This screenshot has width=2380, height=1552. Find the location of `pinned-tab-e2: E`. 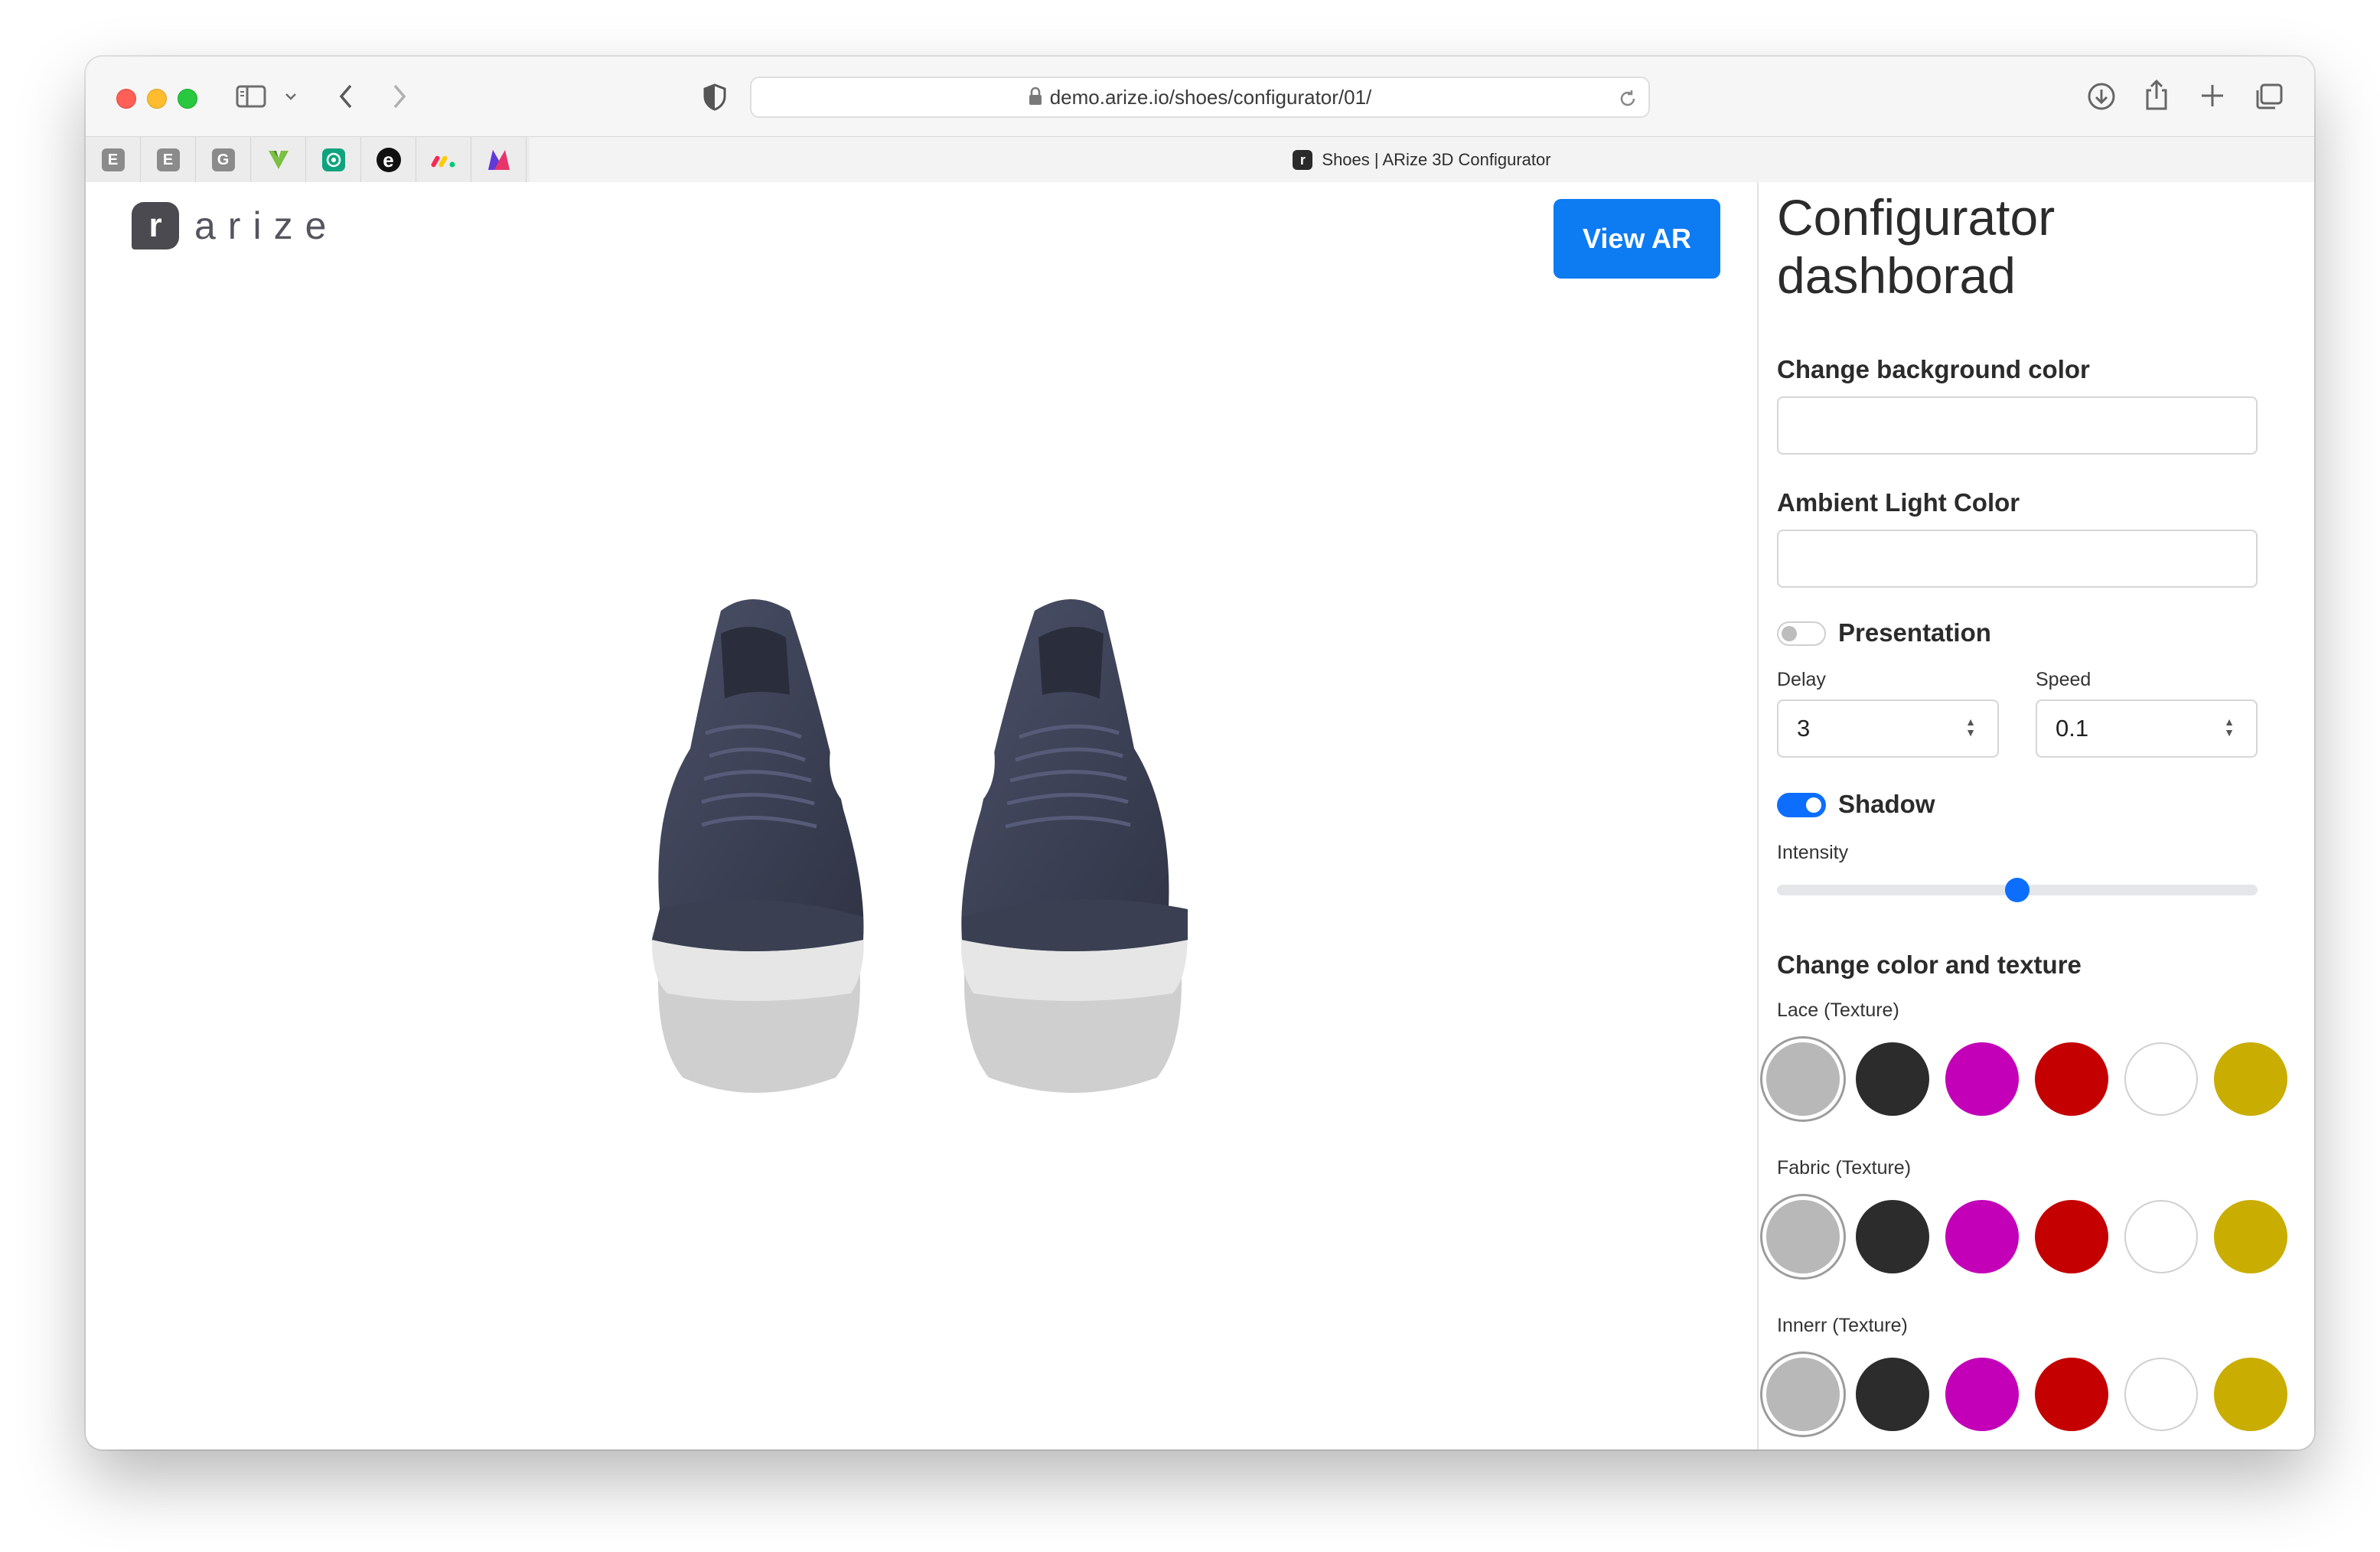

pinned-tab-e2: E is located at coordinates (168, 160).